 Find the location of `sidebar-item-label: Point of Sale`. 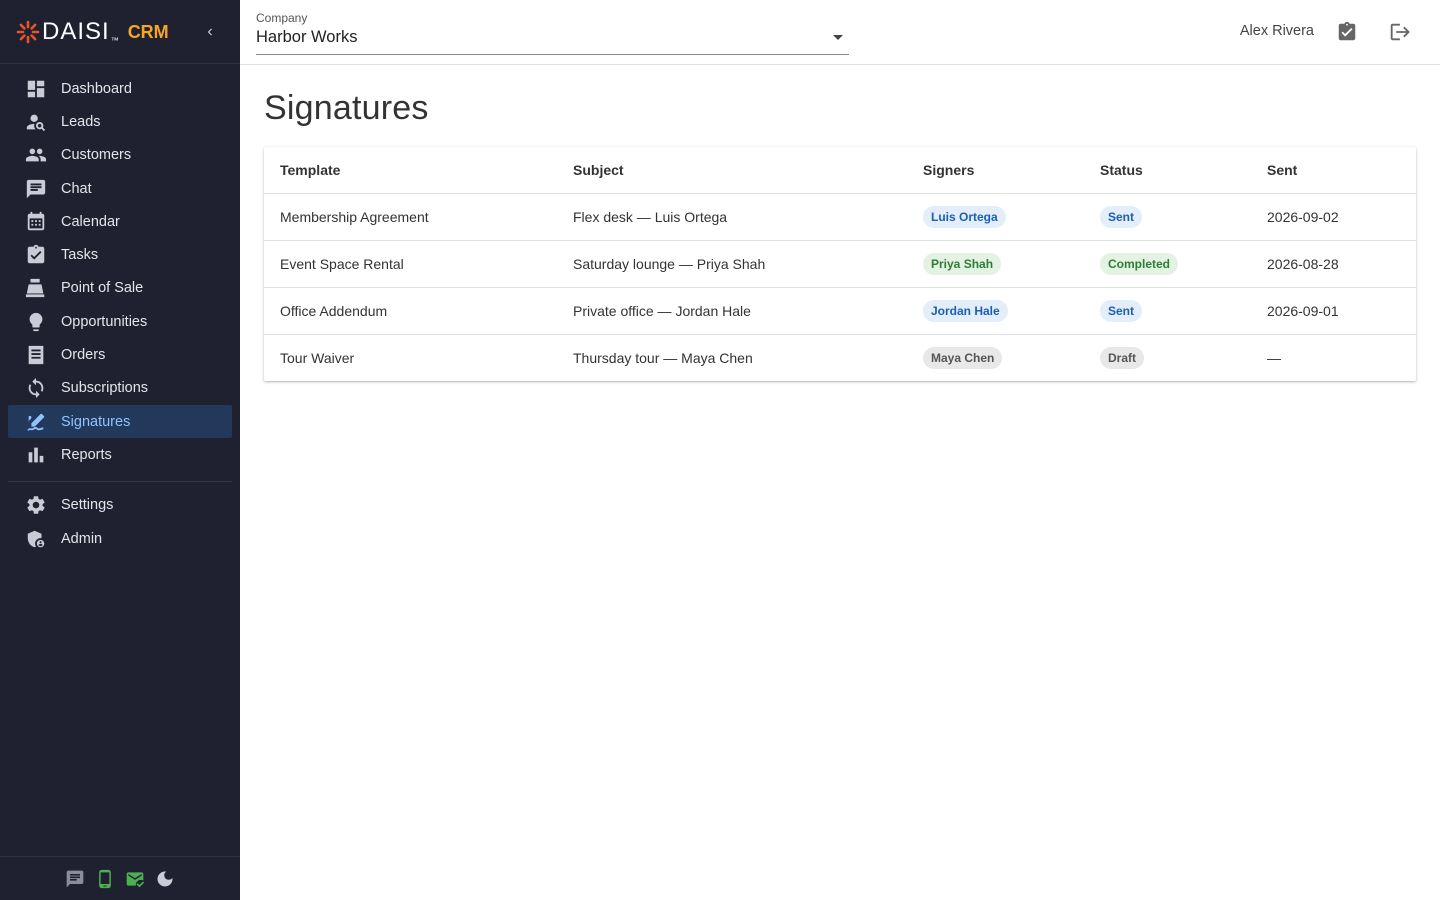

sidebar-item-label: Point of Sale is located at coordinates (102, 288).